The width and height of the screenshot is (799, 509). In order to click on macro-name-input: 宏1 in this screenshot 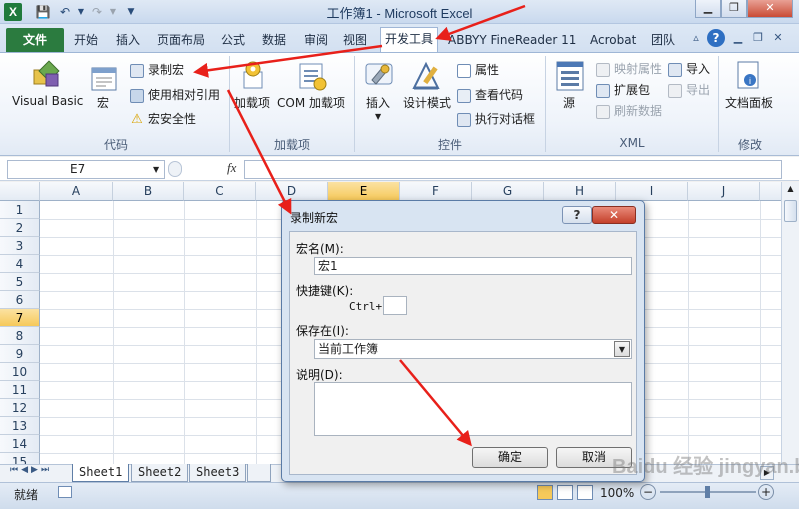, I will do `click(473, 266)`.